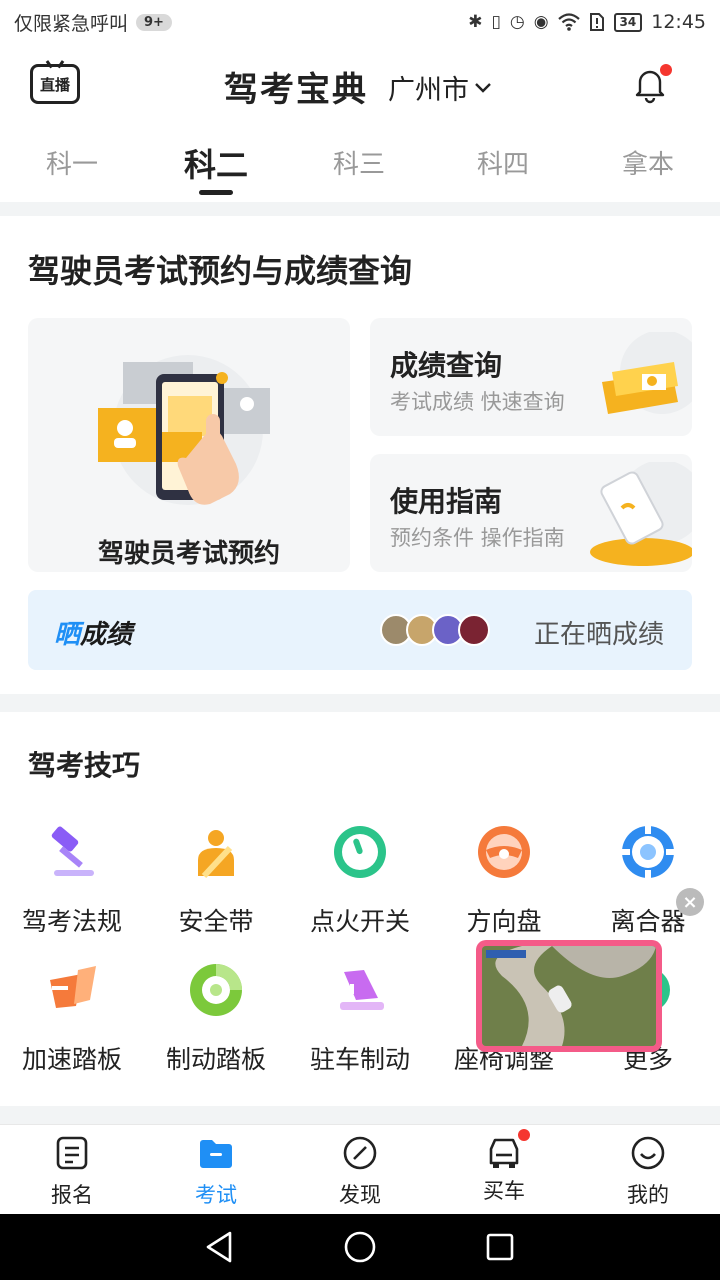  Describe the element at coordinates (216, 1154) in the screenshot. I see `exam-icon` at that location.